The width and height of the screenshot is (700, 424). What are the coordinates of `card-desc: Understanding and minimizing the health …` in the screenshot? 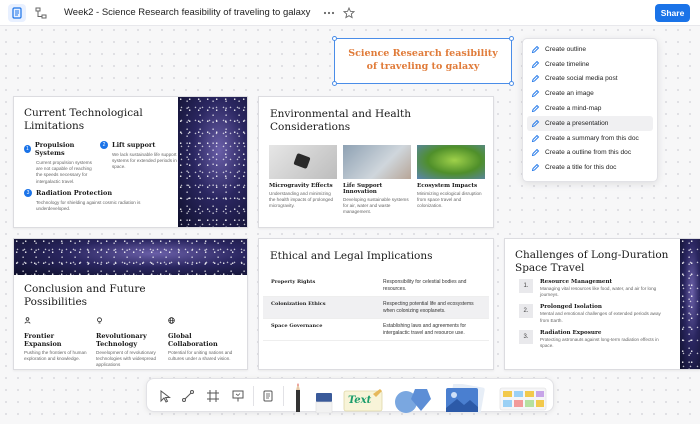 It's located at (301, 200).